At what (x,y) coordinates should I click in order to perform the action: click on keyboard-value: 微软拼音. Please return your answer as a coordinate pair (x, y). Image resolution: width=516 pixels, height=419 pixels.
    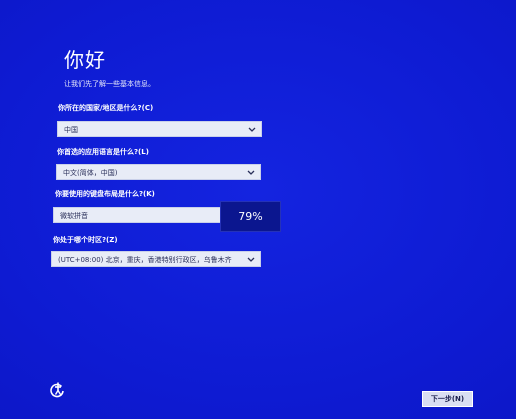
    Looking at the image, I should click on (74, 216).